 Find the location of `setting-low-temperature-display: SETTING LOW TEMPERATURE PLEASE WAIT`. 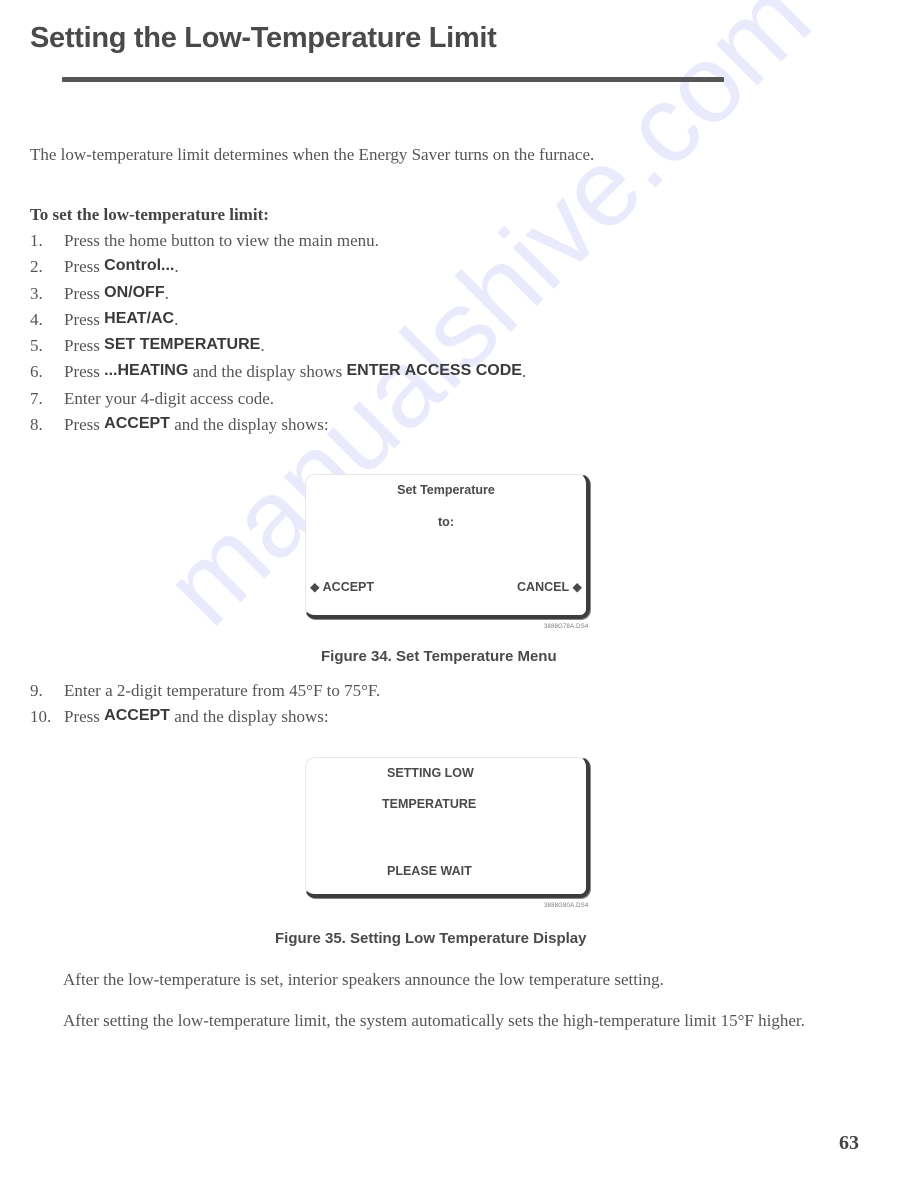

setting-low-temperature-display: SETTING LOW TEMPERATURE PLEASE WAIT is located at coordinates (447, 827).